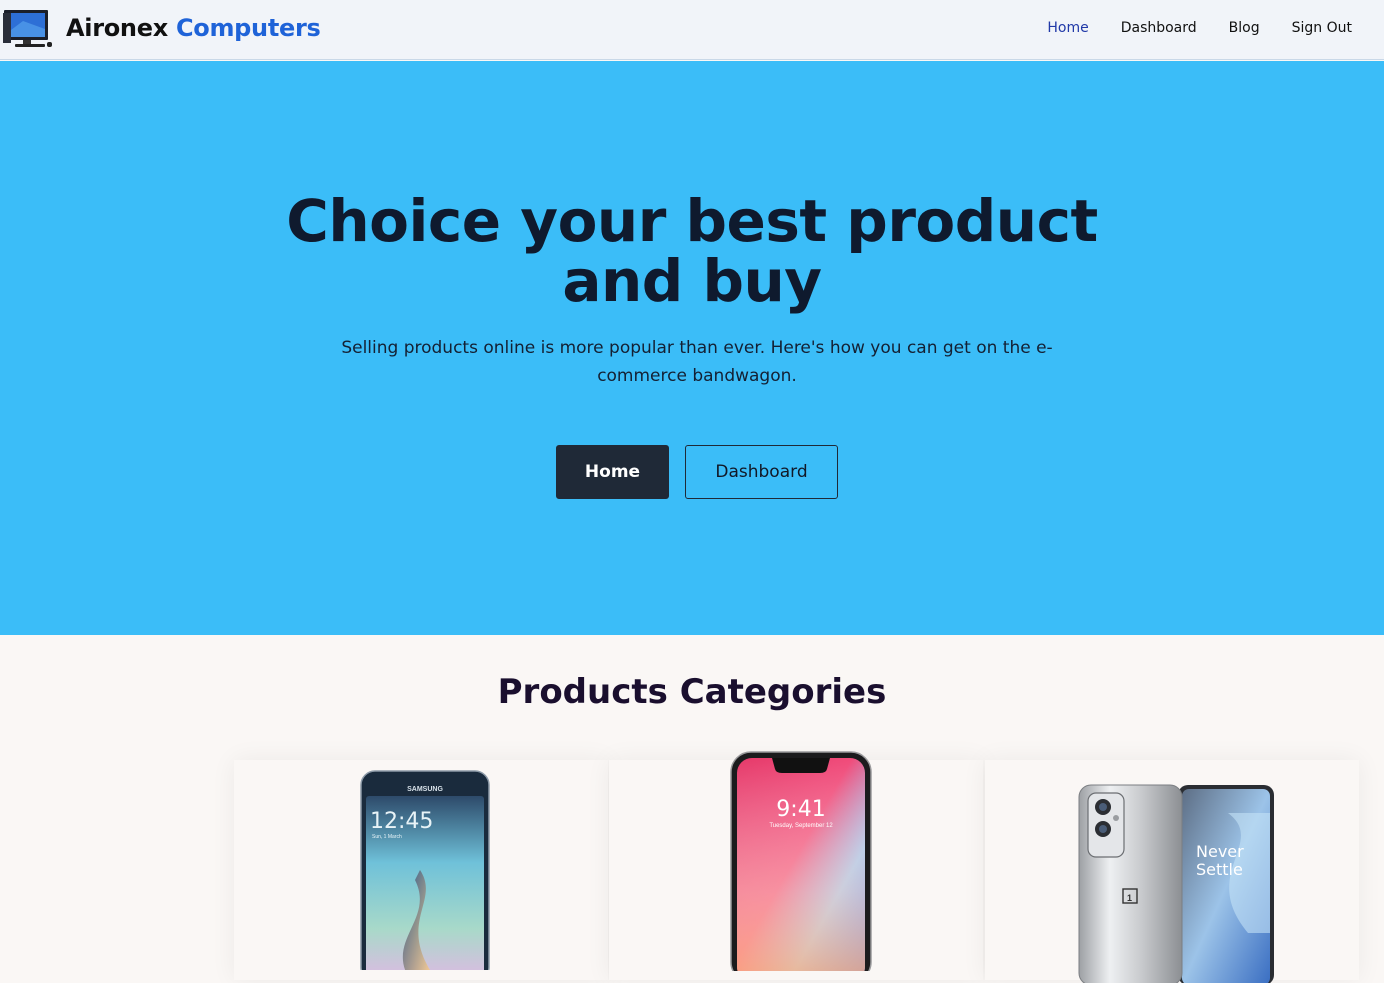  Describe the element at coordinates (1219, 869) in the screenshot. I see `oneplus-text-line2: Settle` at that location.